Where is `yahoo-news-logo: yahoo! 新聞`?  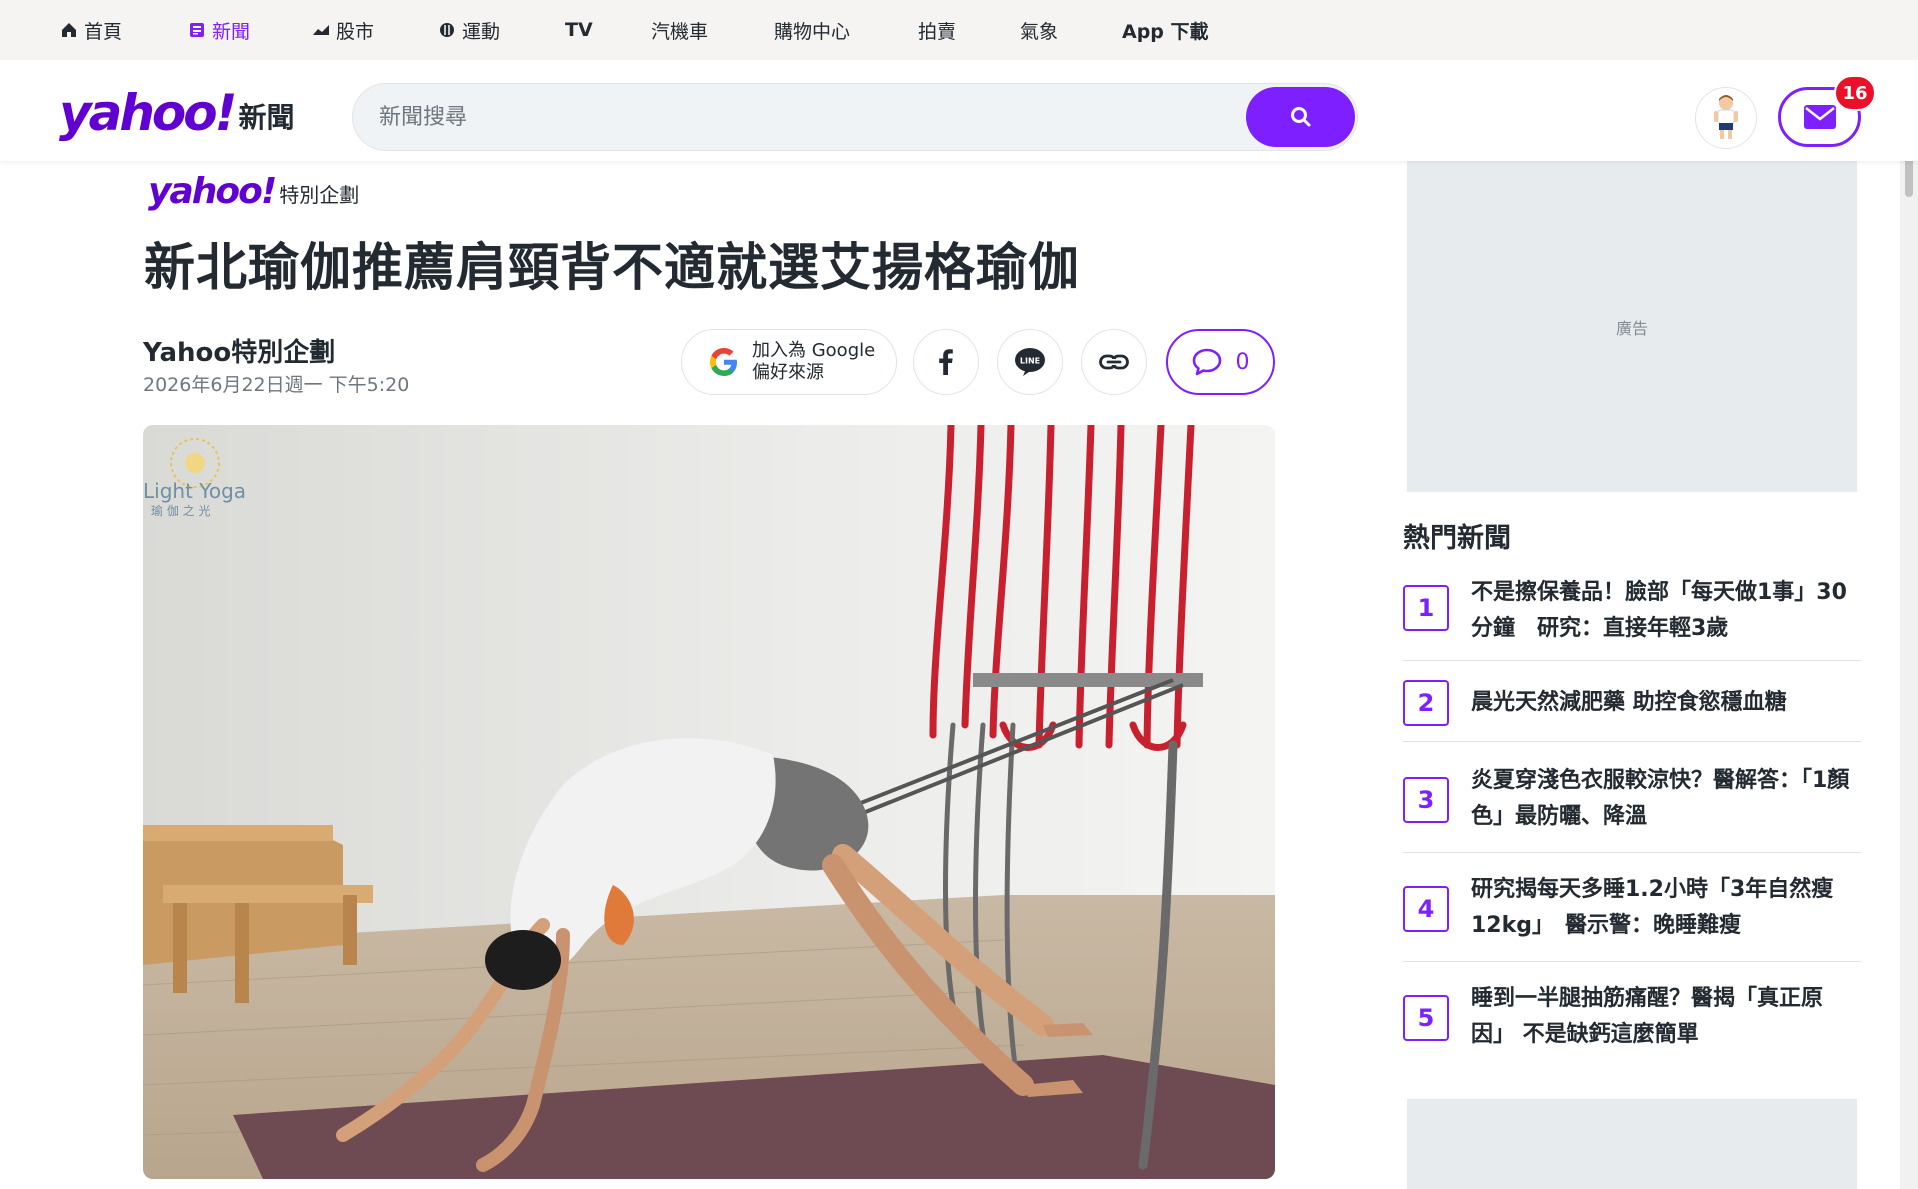 yahoo-news-logo: yahoo! 新聞 is located at coordinates (176, 113).